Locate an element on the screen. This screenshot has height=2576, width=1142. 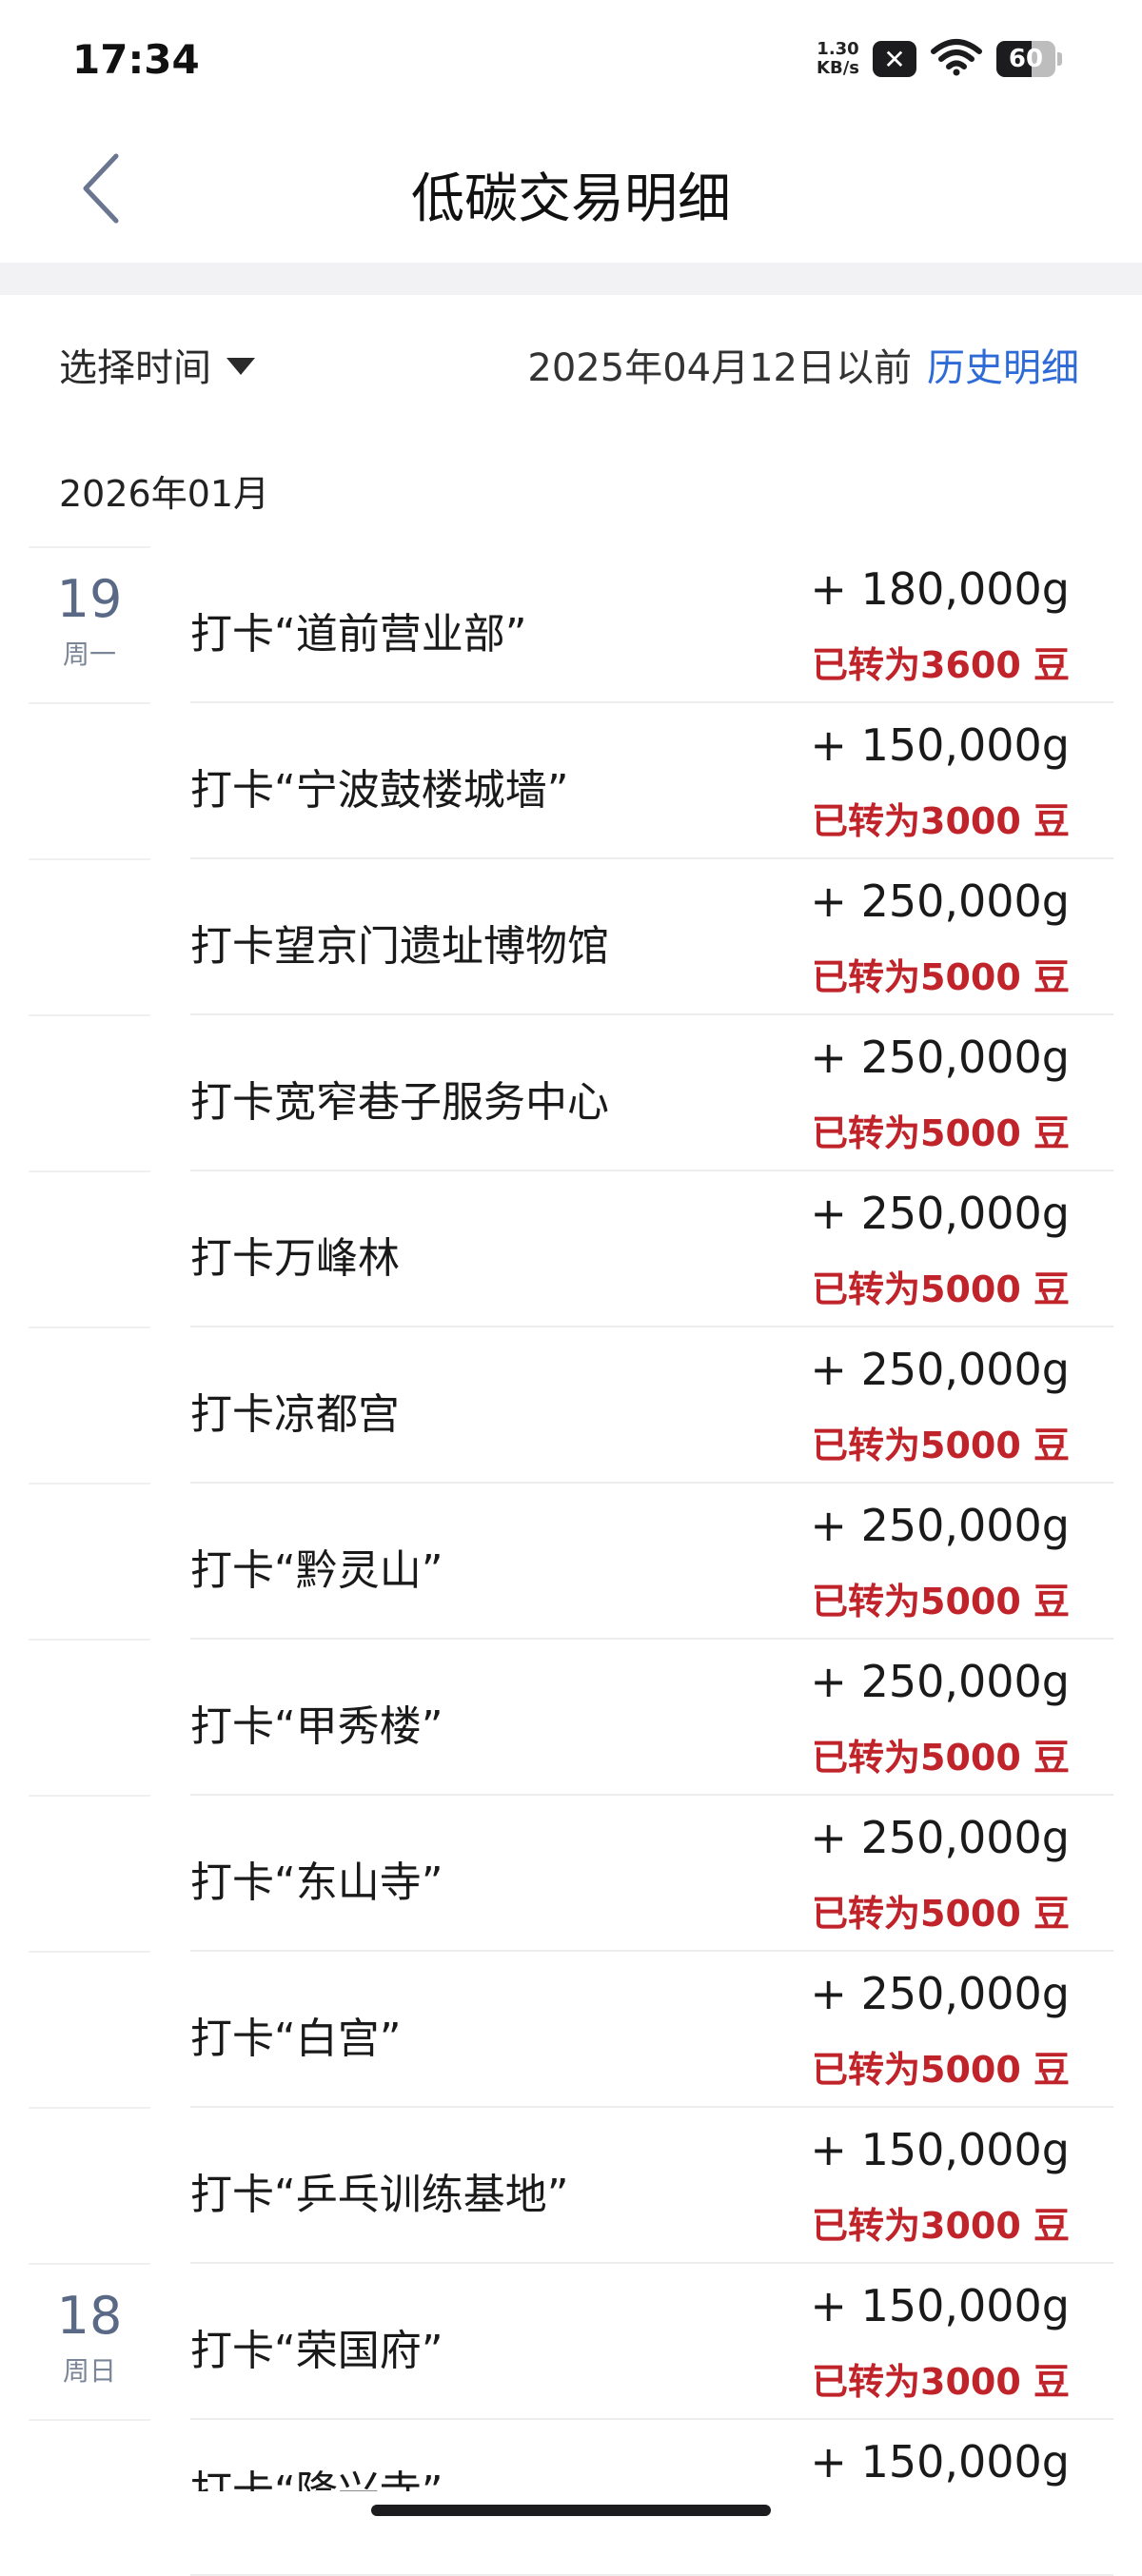
transaction-item: 打卡“乒乓训练基地” + 150,000g 已转为3000 豆 is located at coordinates (651, 2185).